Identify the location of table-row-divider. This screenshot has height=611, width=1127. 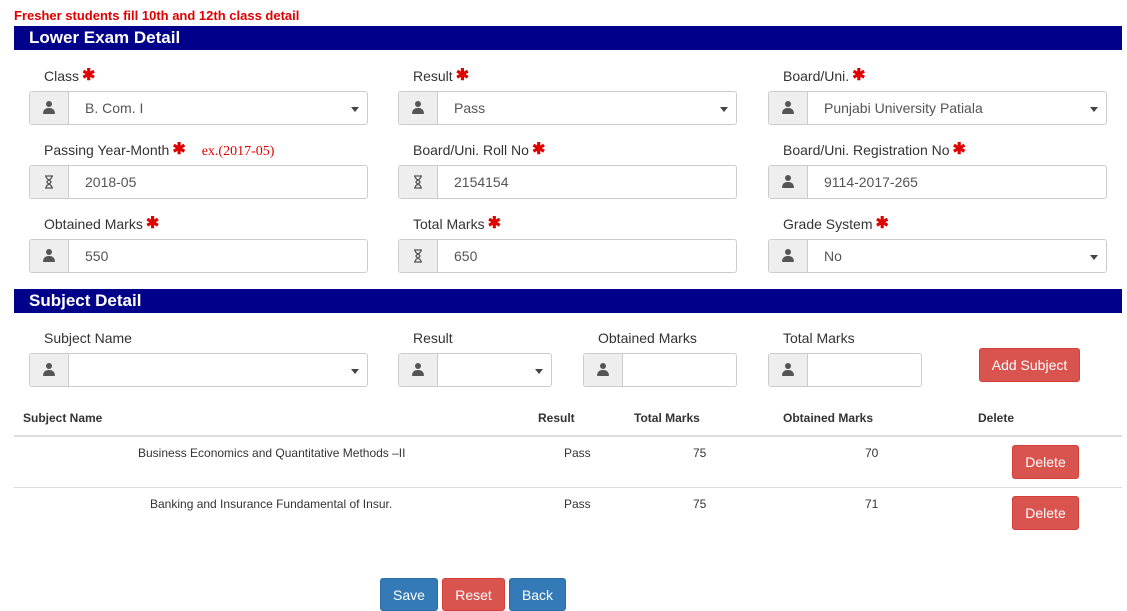
(568, 487).